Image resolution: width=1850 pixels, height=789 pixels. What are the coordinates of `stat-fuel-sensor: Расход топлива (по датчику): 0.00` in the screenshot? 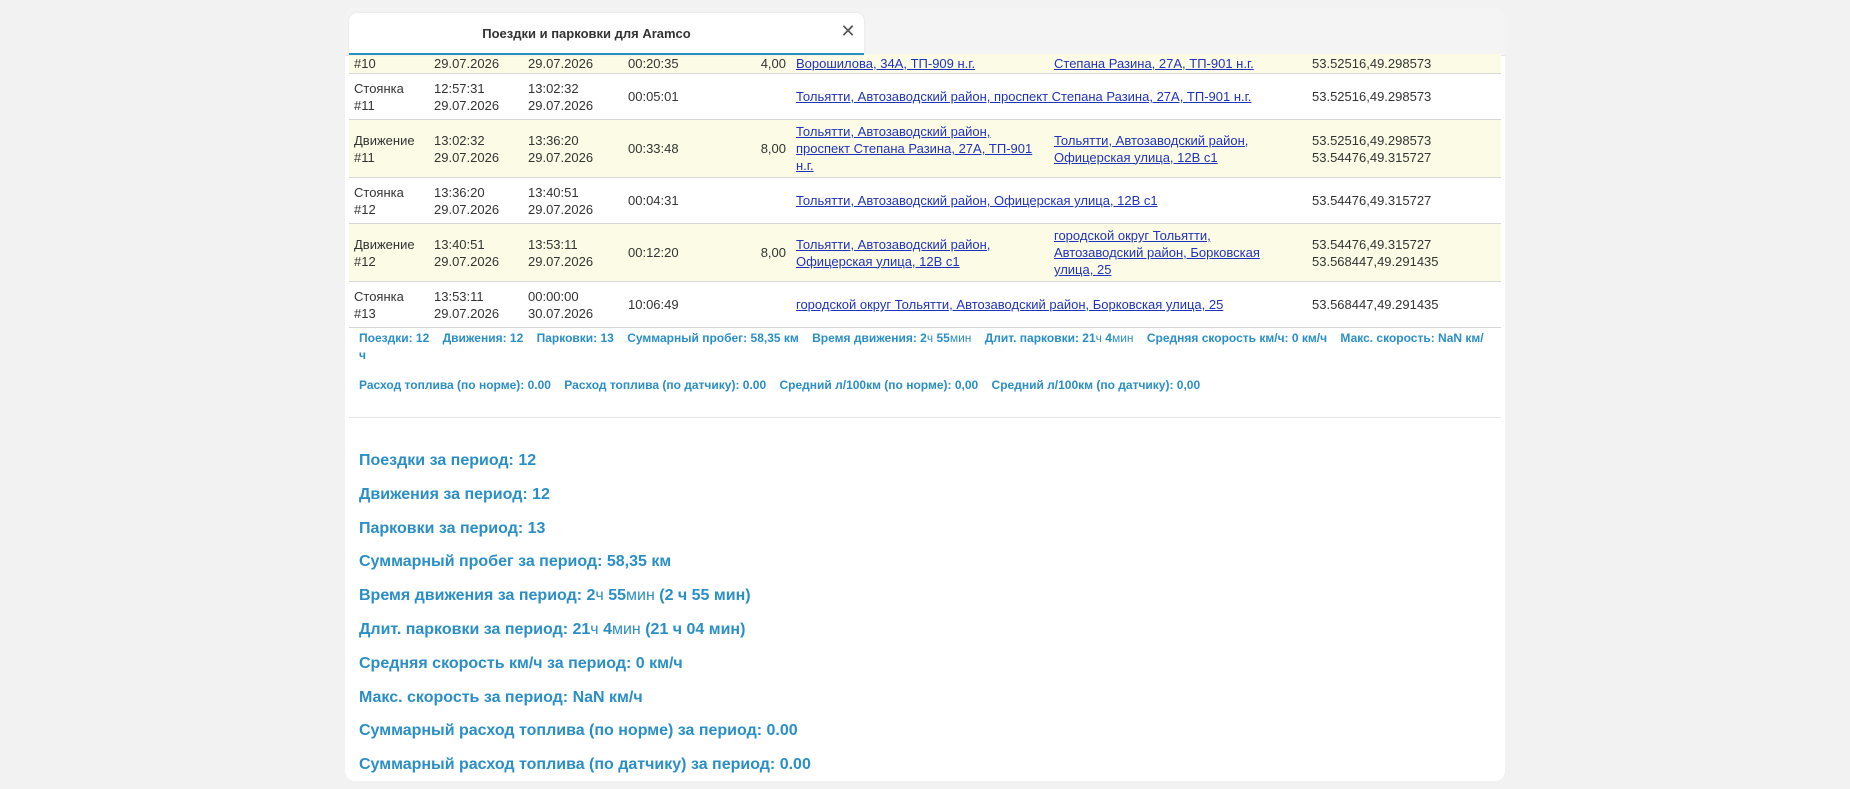 It's located at (665, 385).